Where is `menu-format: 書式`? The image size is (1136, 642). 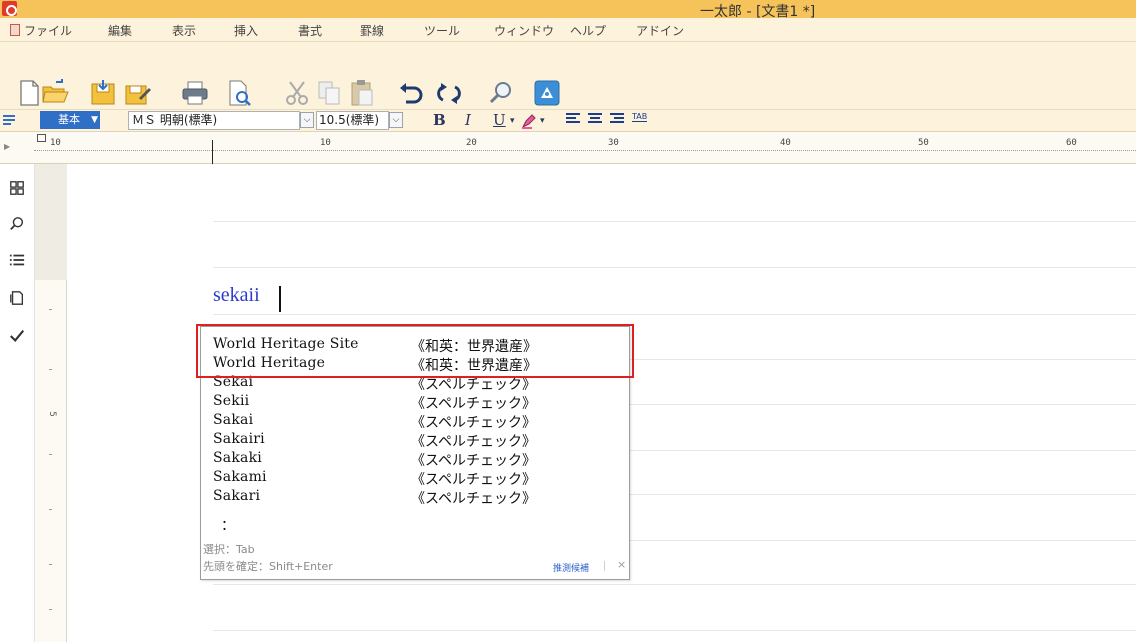
menu-format: 書式 is located at coordinates (310, 30).